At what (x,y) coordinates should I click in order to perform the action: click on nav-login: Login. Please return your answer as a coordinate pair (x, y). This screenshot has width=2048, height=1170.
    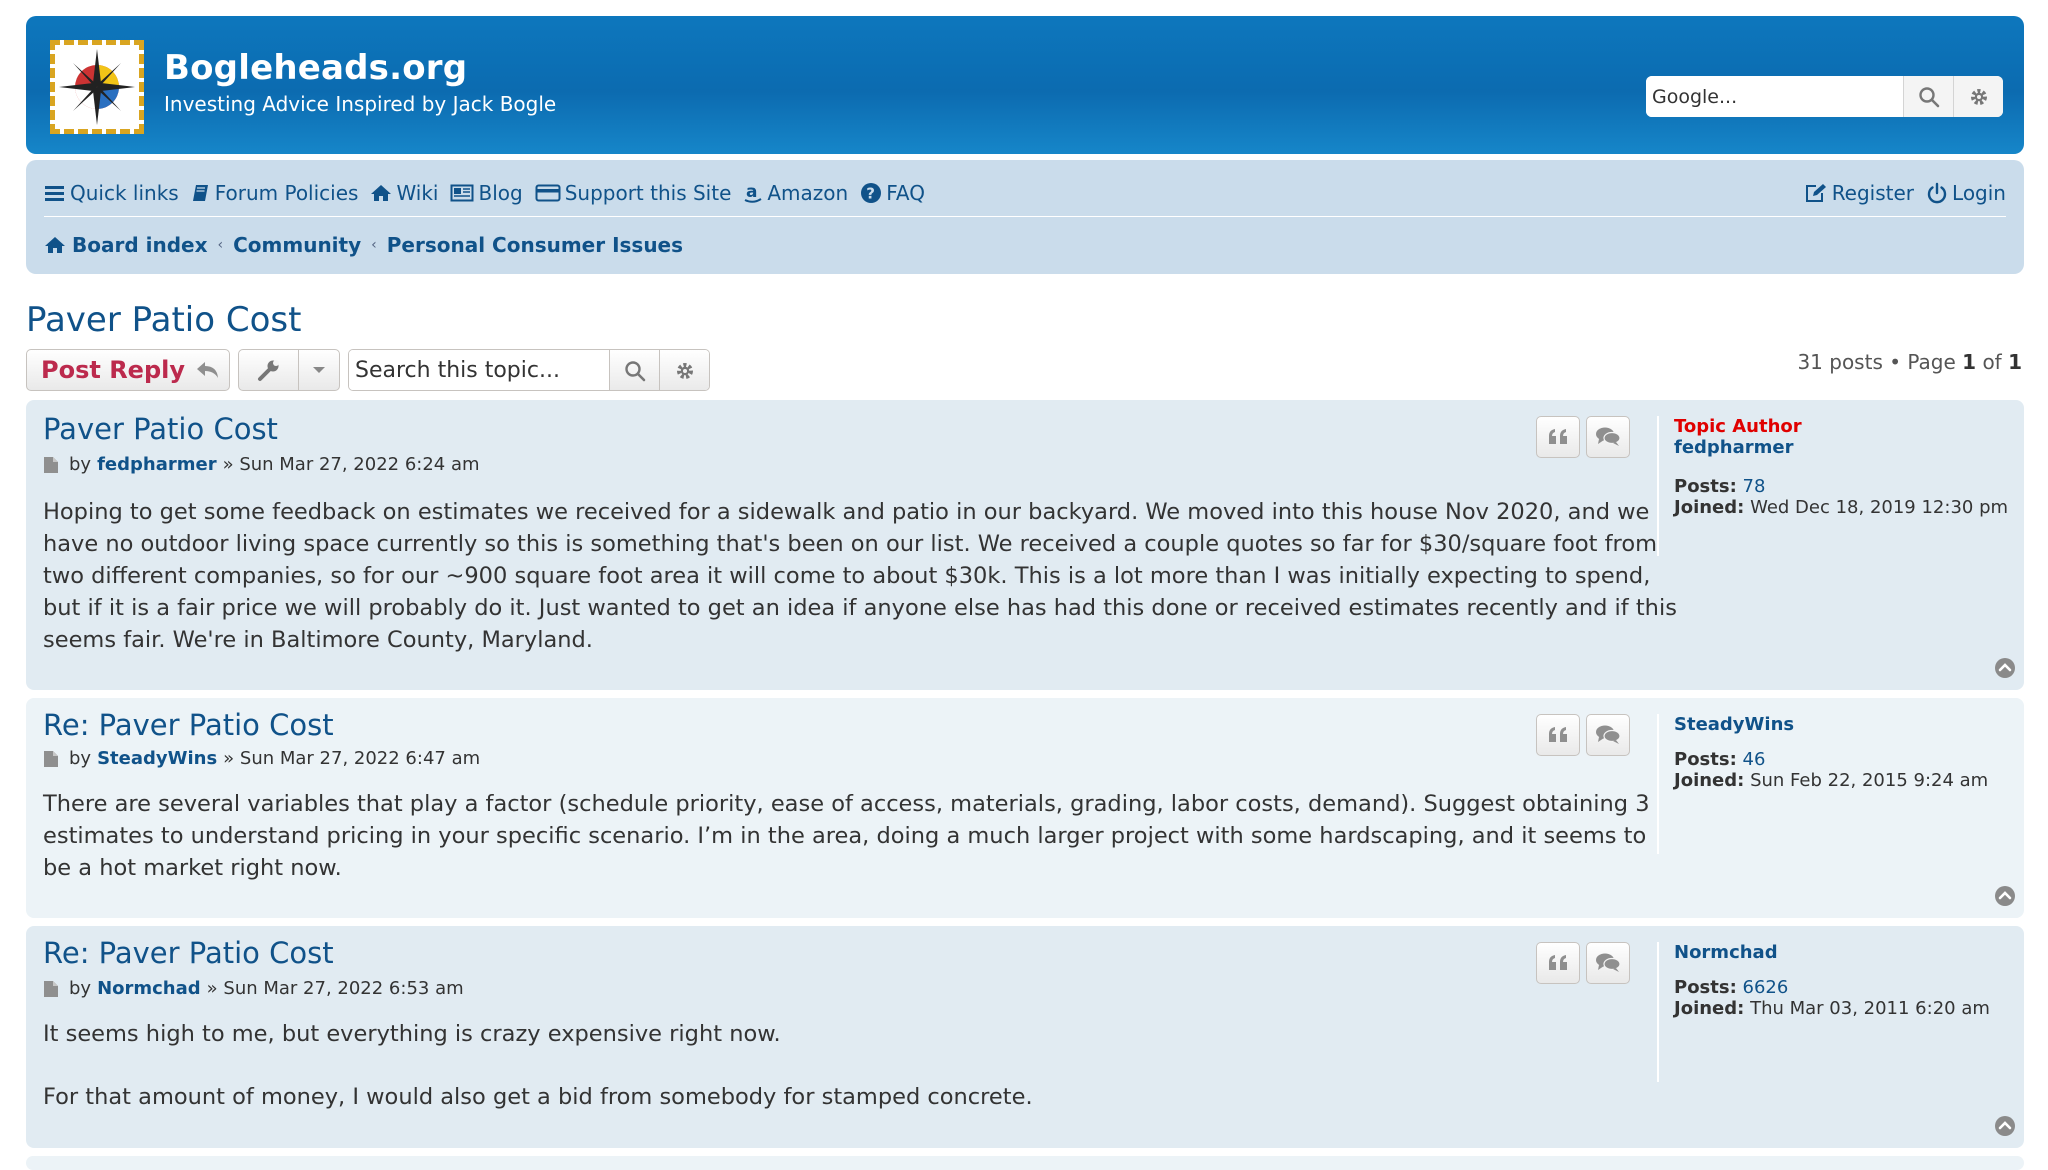
    Looking at the image, I should click on (1966, 193).